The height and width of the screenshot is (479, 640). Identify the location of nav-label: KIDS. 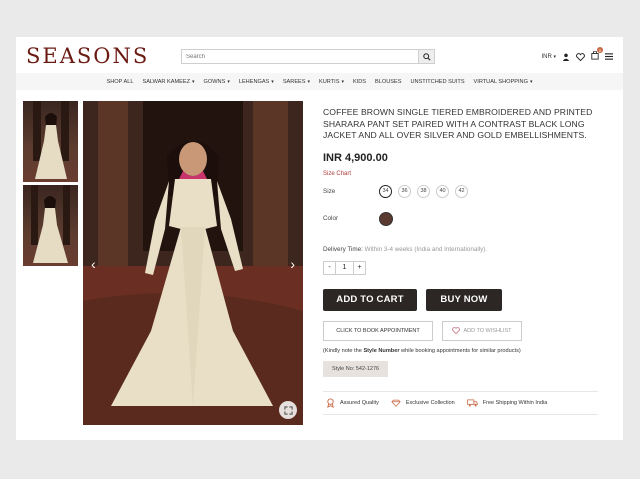
(359, 81).